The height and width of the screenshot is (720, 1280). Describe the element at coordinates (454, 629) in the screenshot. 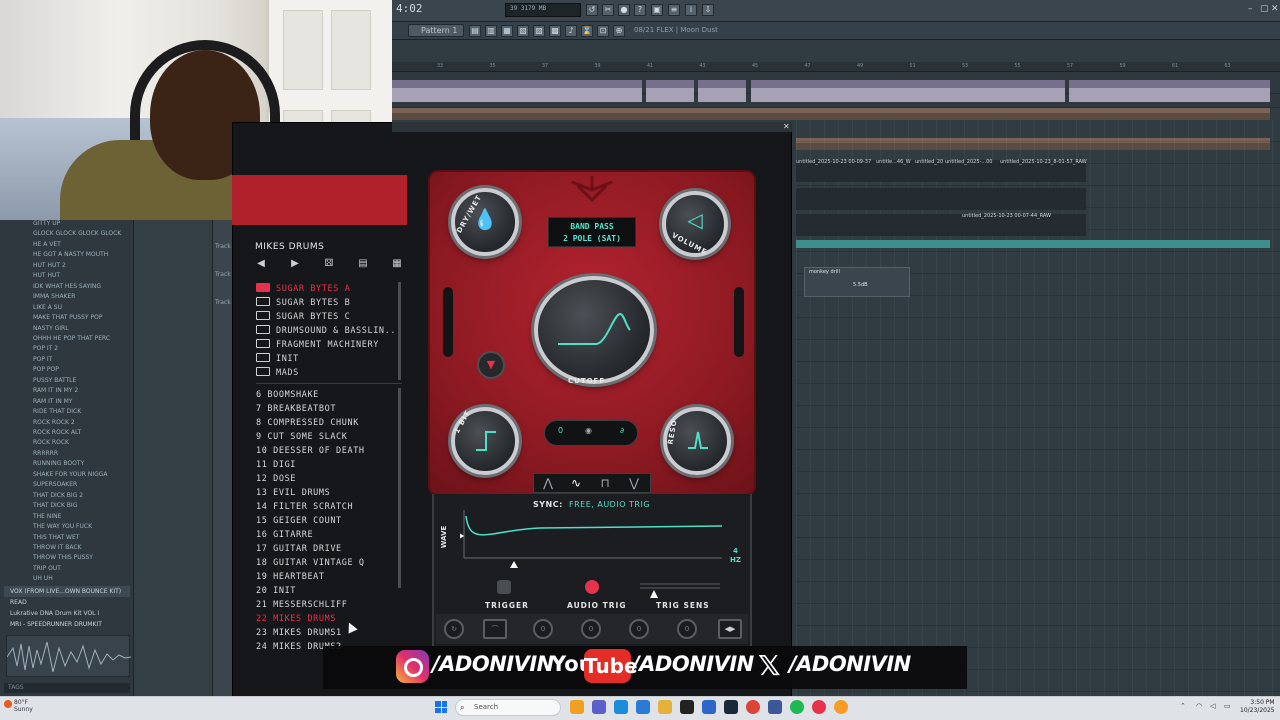

I see `envelope-reset-icon: ↻` at that location.